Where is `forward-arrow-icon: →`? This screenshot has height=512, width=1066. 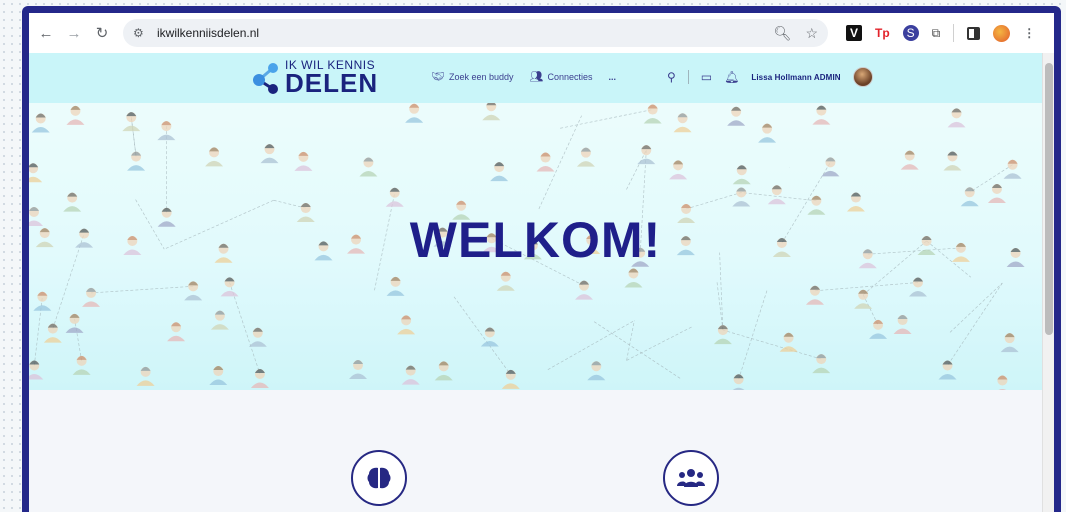 forward-arrow-icon: → is located at coordinates (74, 33).